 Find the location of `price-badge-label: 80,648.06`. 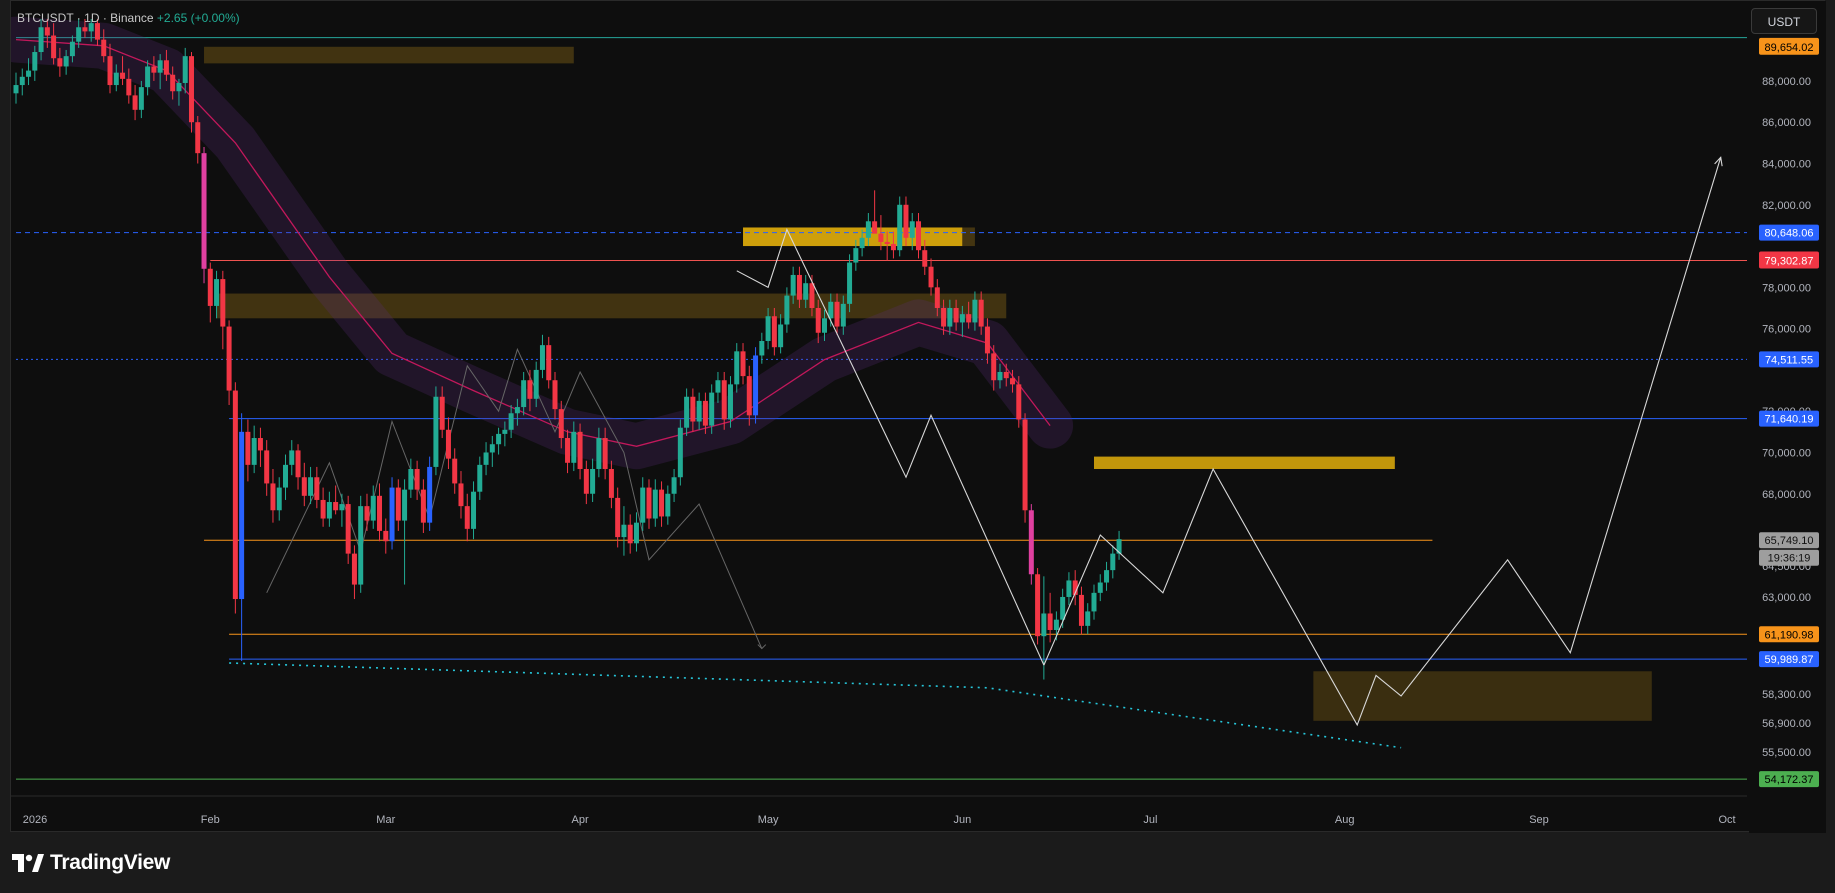

price-badge-label: 80,648.06 is located at coordinates (1789, 234).